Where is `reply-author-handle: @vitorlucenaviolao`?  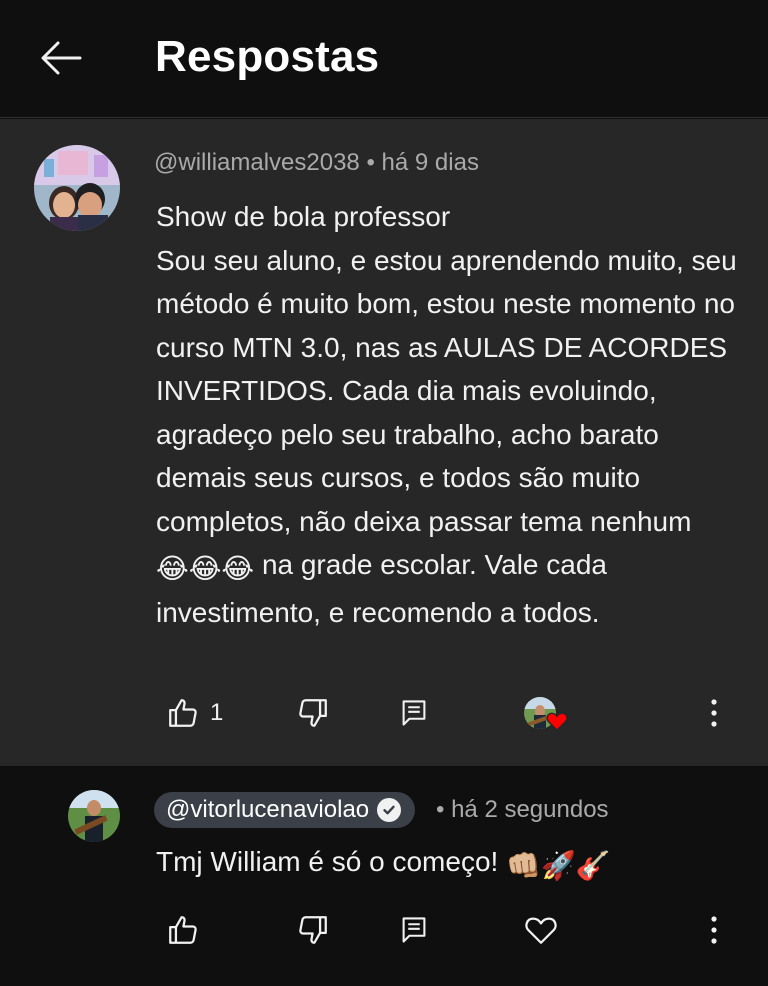
reply-author-handle: @vitorlucenaviolao is located at coordinates (268, 809).